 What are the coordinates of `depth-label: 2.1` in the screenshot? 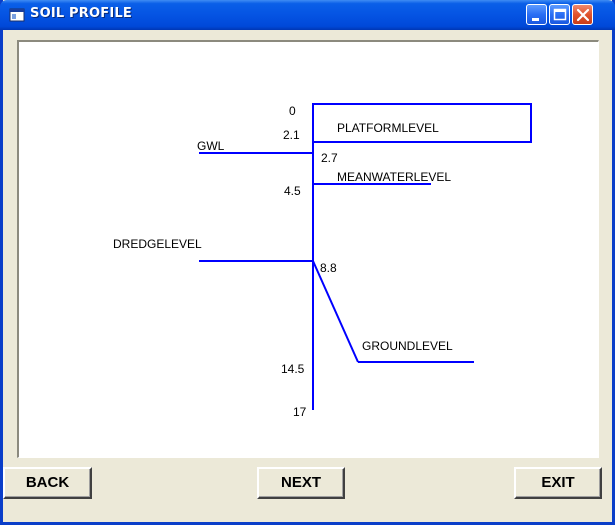 It's located at (291, 135).